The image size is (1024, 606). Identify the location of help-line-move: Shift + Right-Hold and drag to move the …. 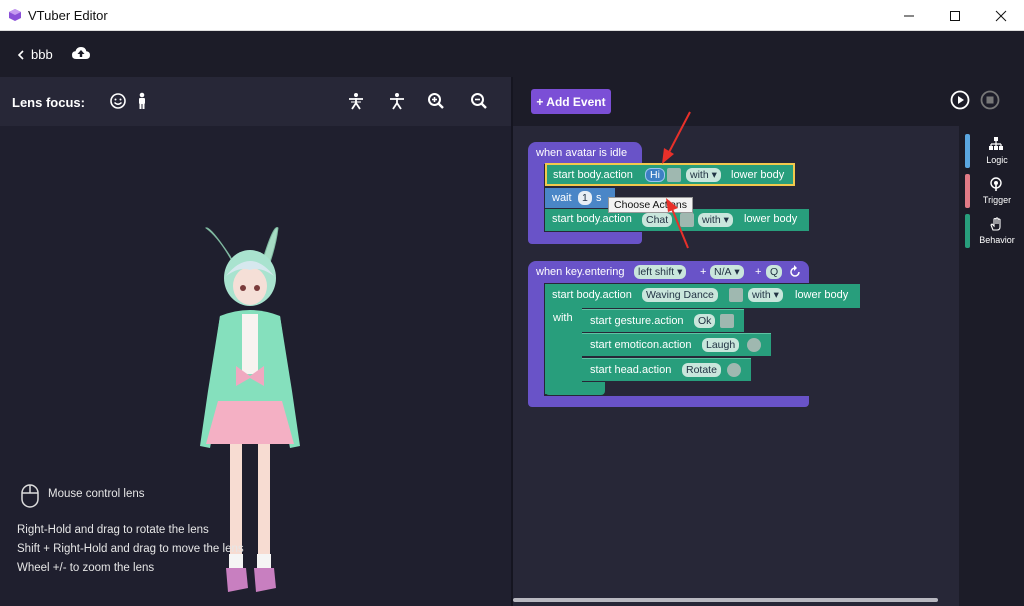
(130, 549).